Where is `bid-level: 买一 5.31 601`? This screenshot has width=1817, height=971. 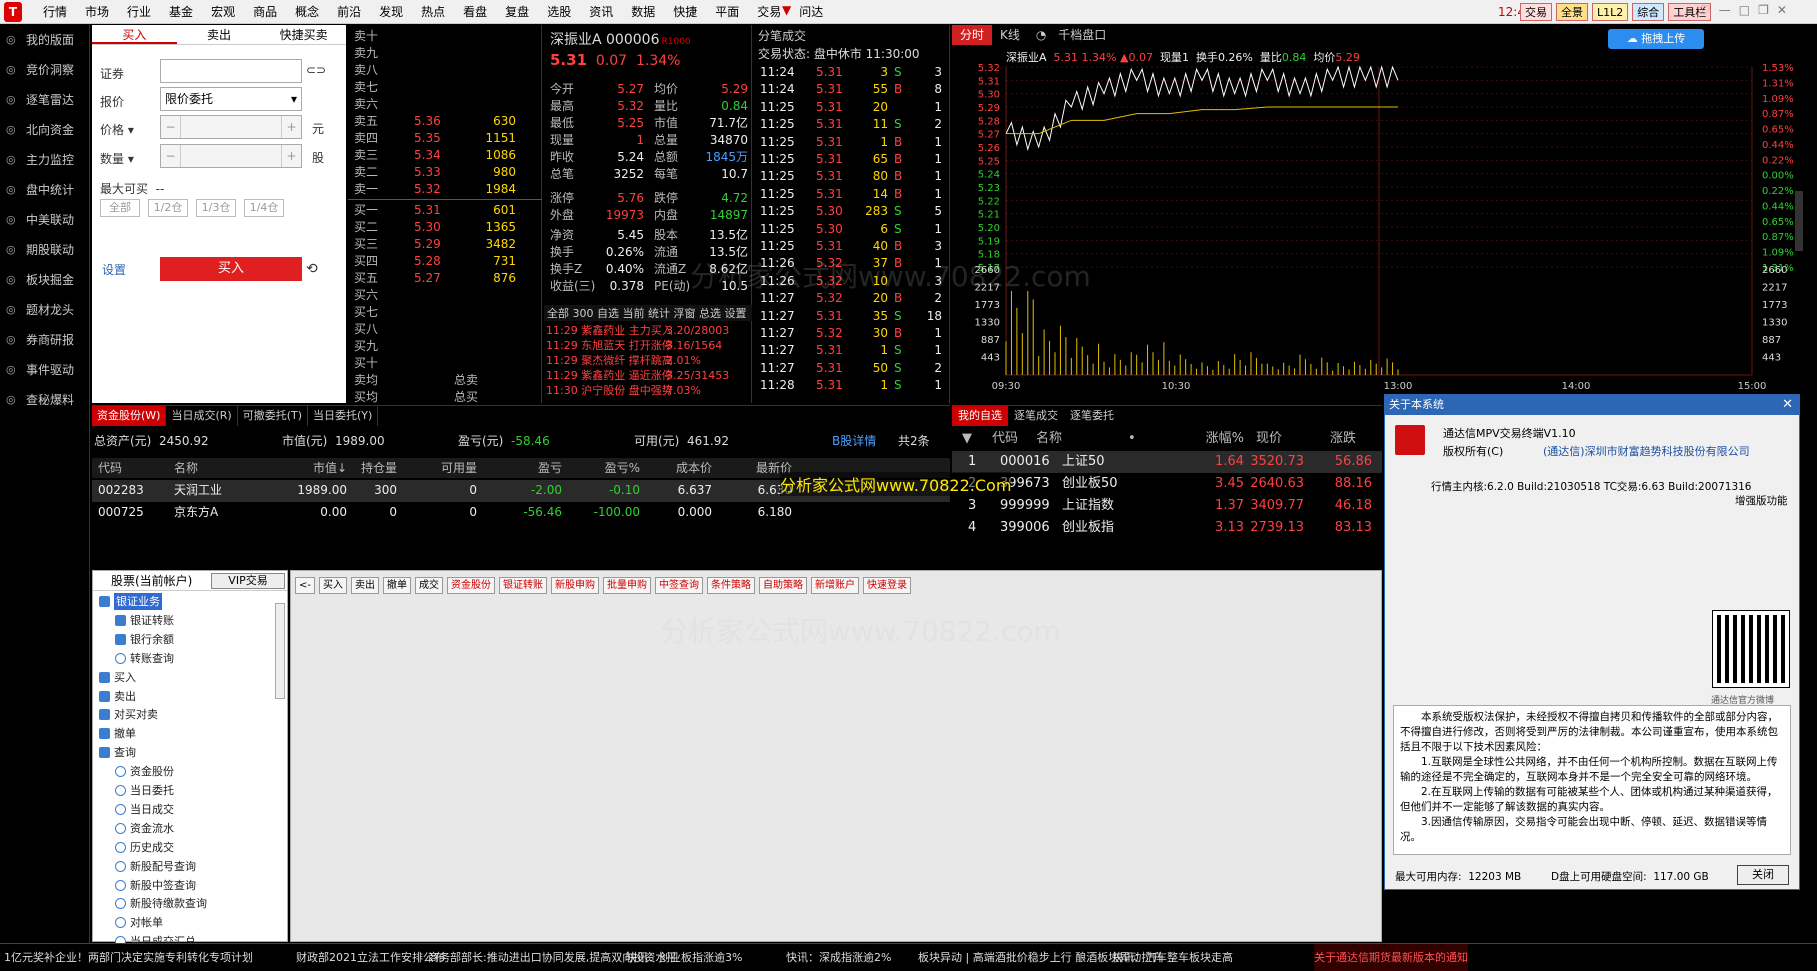 bid-level: 买一 5.31 601 is located at coordinates (447, 210).